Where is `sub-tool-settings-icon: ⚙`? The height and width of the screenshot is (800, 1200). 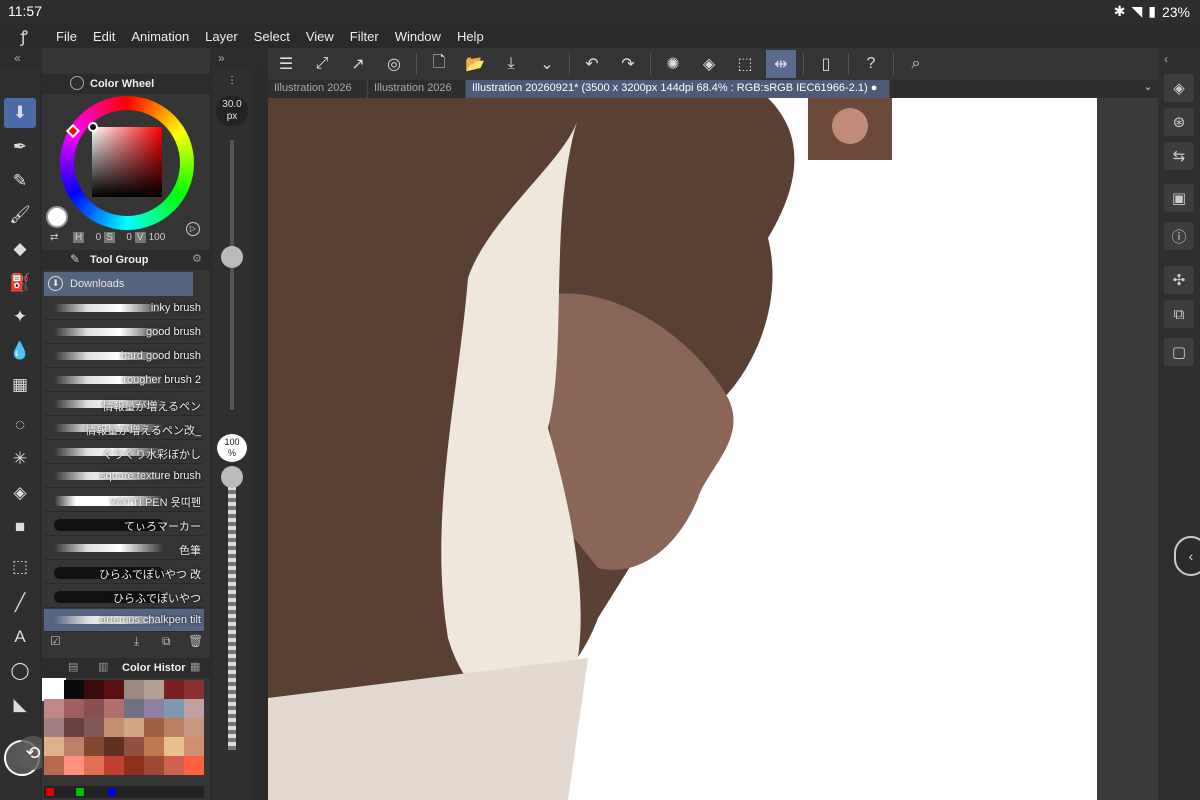
sub-tool-settings-icon: ⚙ is located at coordinates (197, 258).